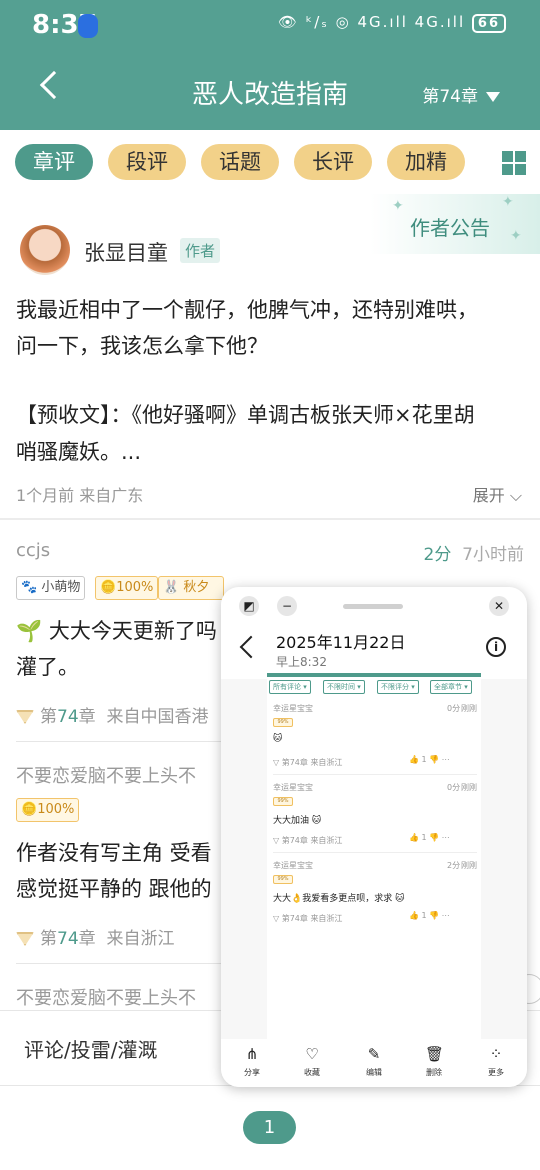 This screenshot has width=540, height=1170. Describe the element at coordinates (290, 687) in the screenshot. I see `filter-all-comments: 所有评论 ▾` at that location.